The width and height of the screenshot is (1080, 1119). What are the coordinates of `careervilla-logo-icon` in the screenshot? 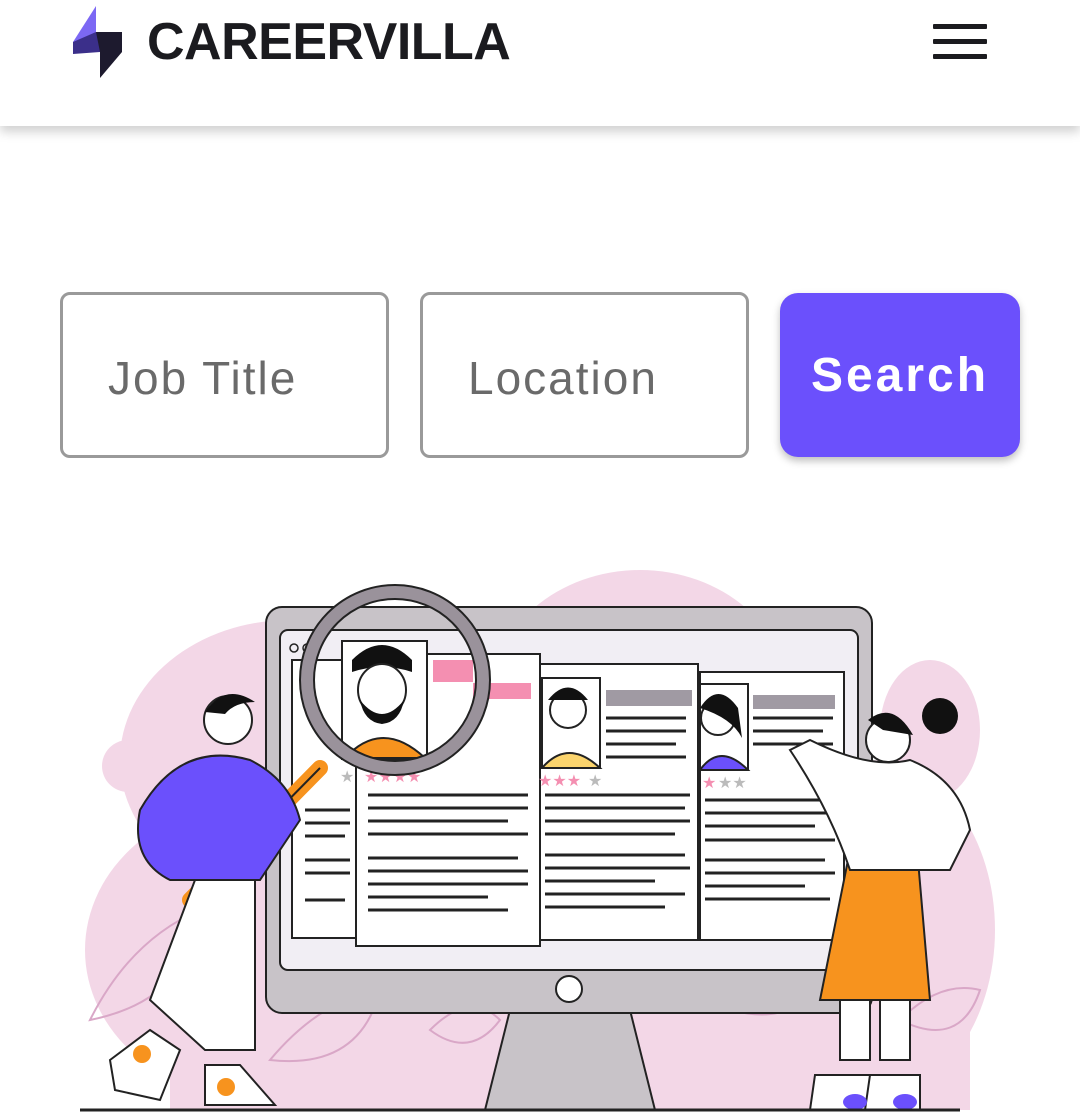 It's located at (97, 41).